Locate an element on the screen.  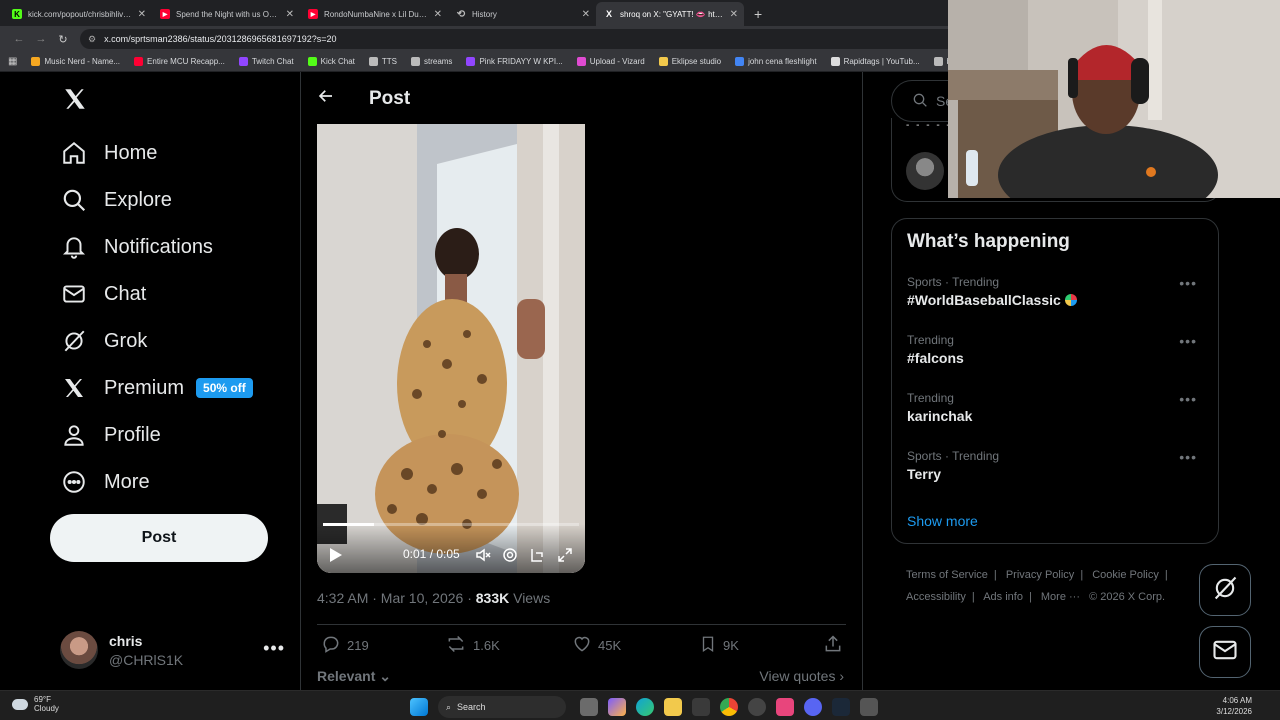
store-icon is located at coordinates (701, 707).